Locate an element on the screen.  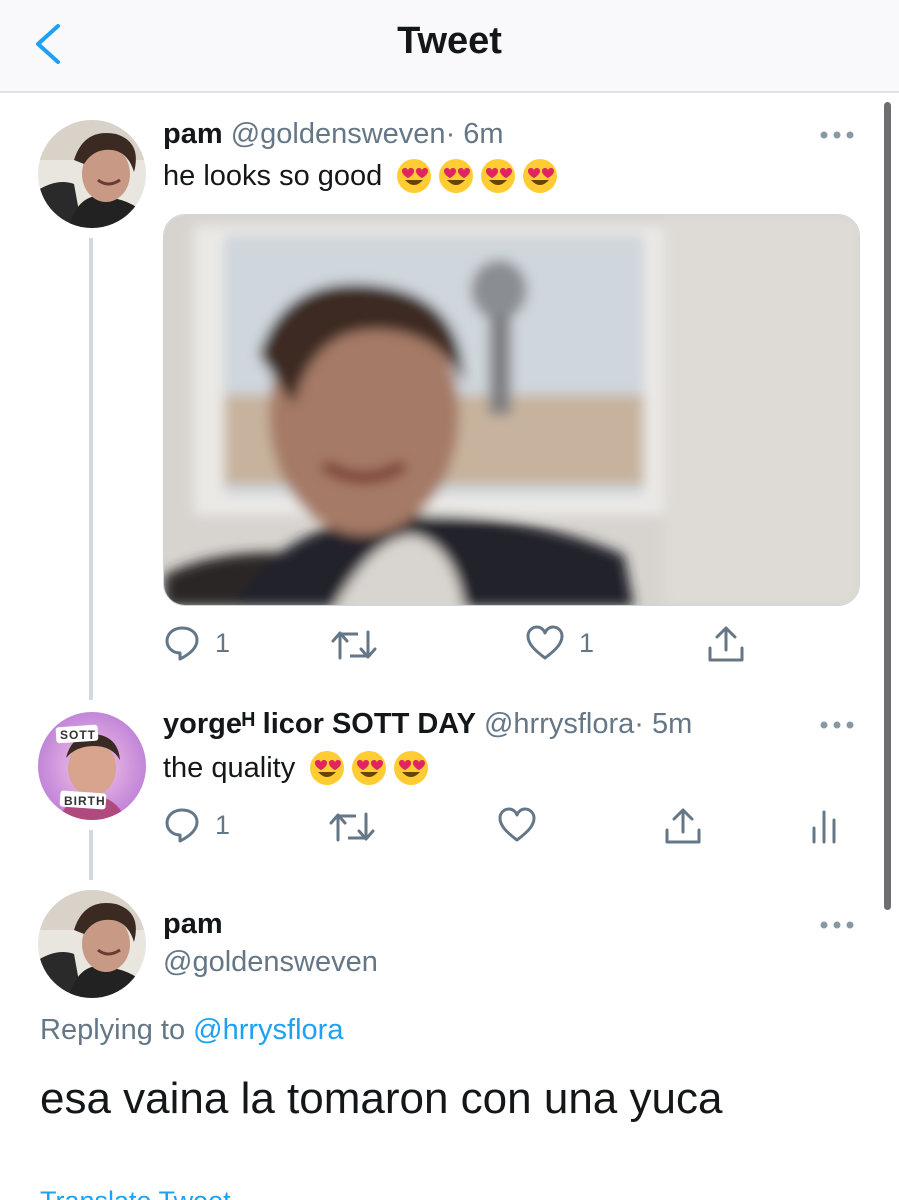
tweet-text: the quality is located at coordinates (296, 768).